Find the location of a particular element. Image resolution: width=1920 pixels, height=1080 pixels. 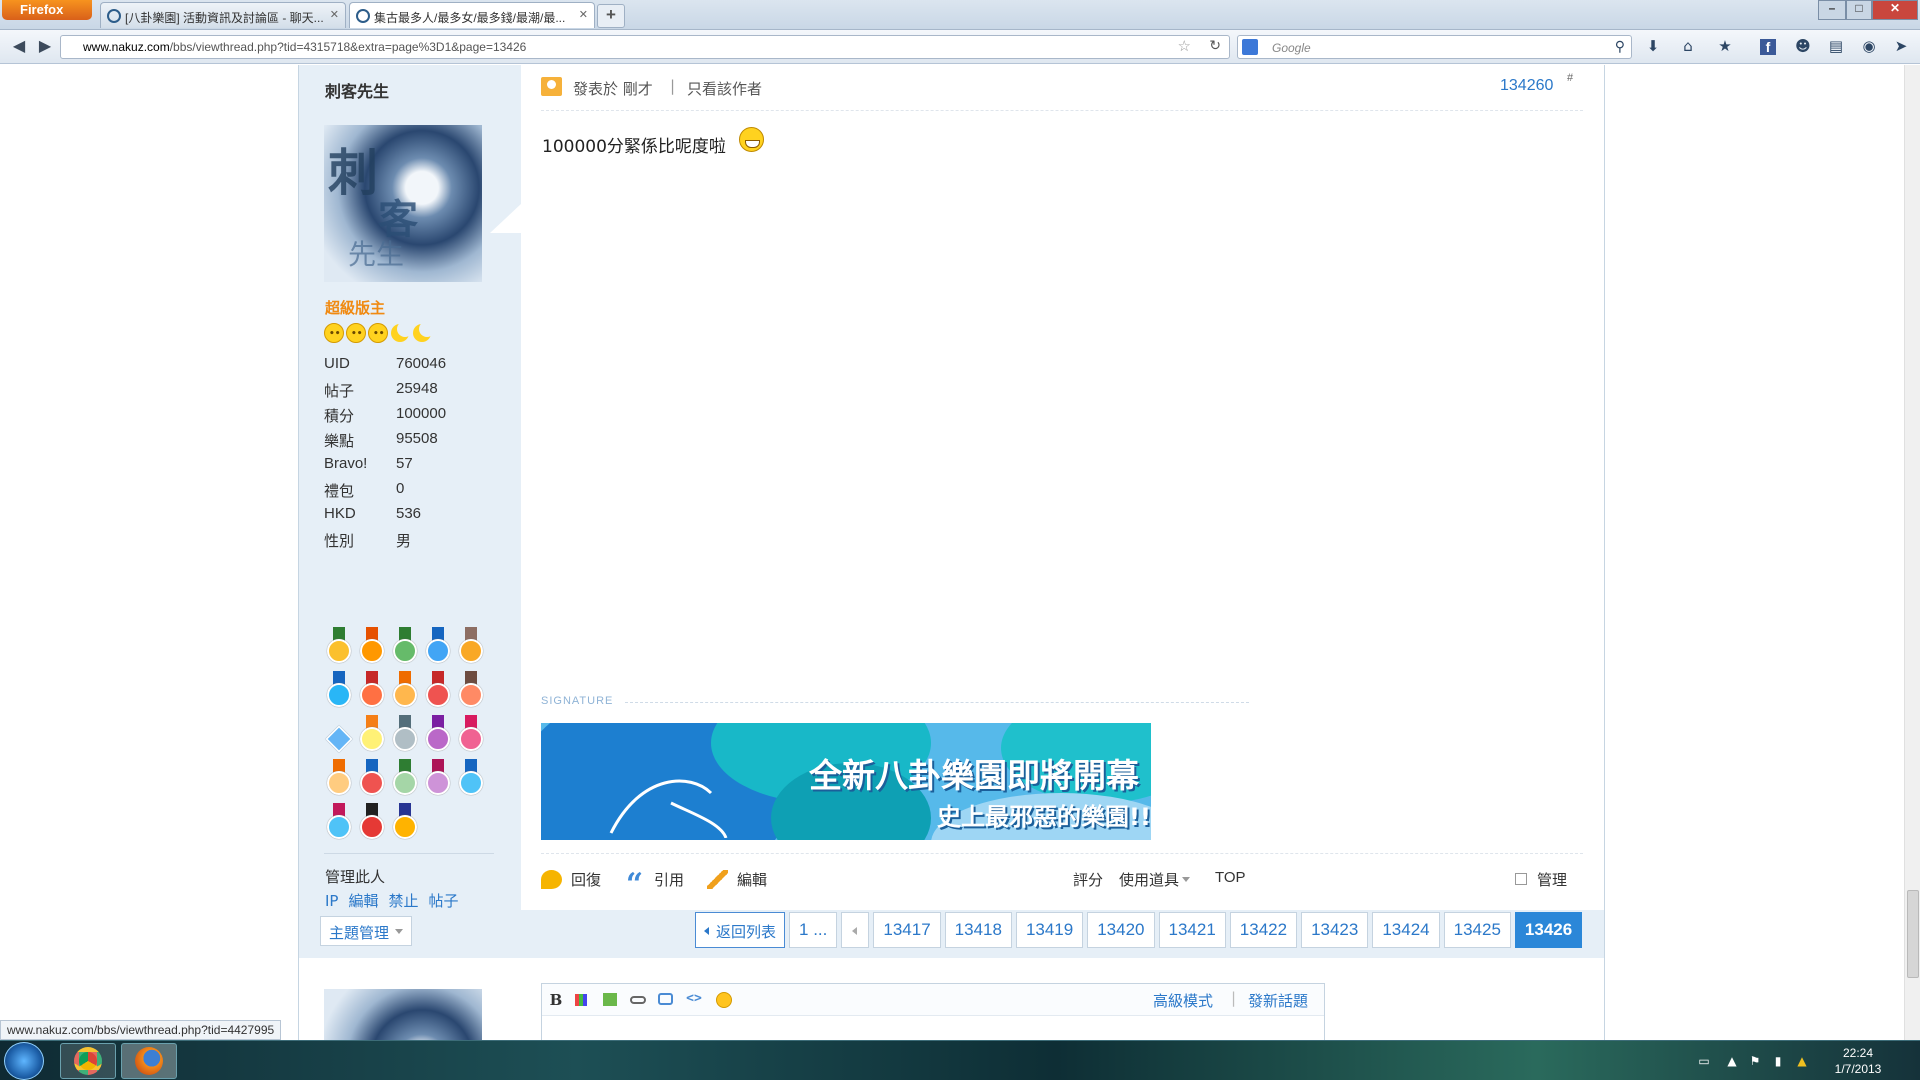

minimize-button: – is located at coordinates (1832, 10).